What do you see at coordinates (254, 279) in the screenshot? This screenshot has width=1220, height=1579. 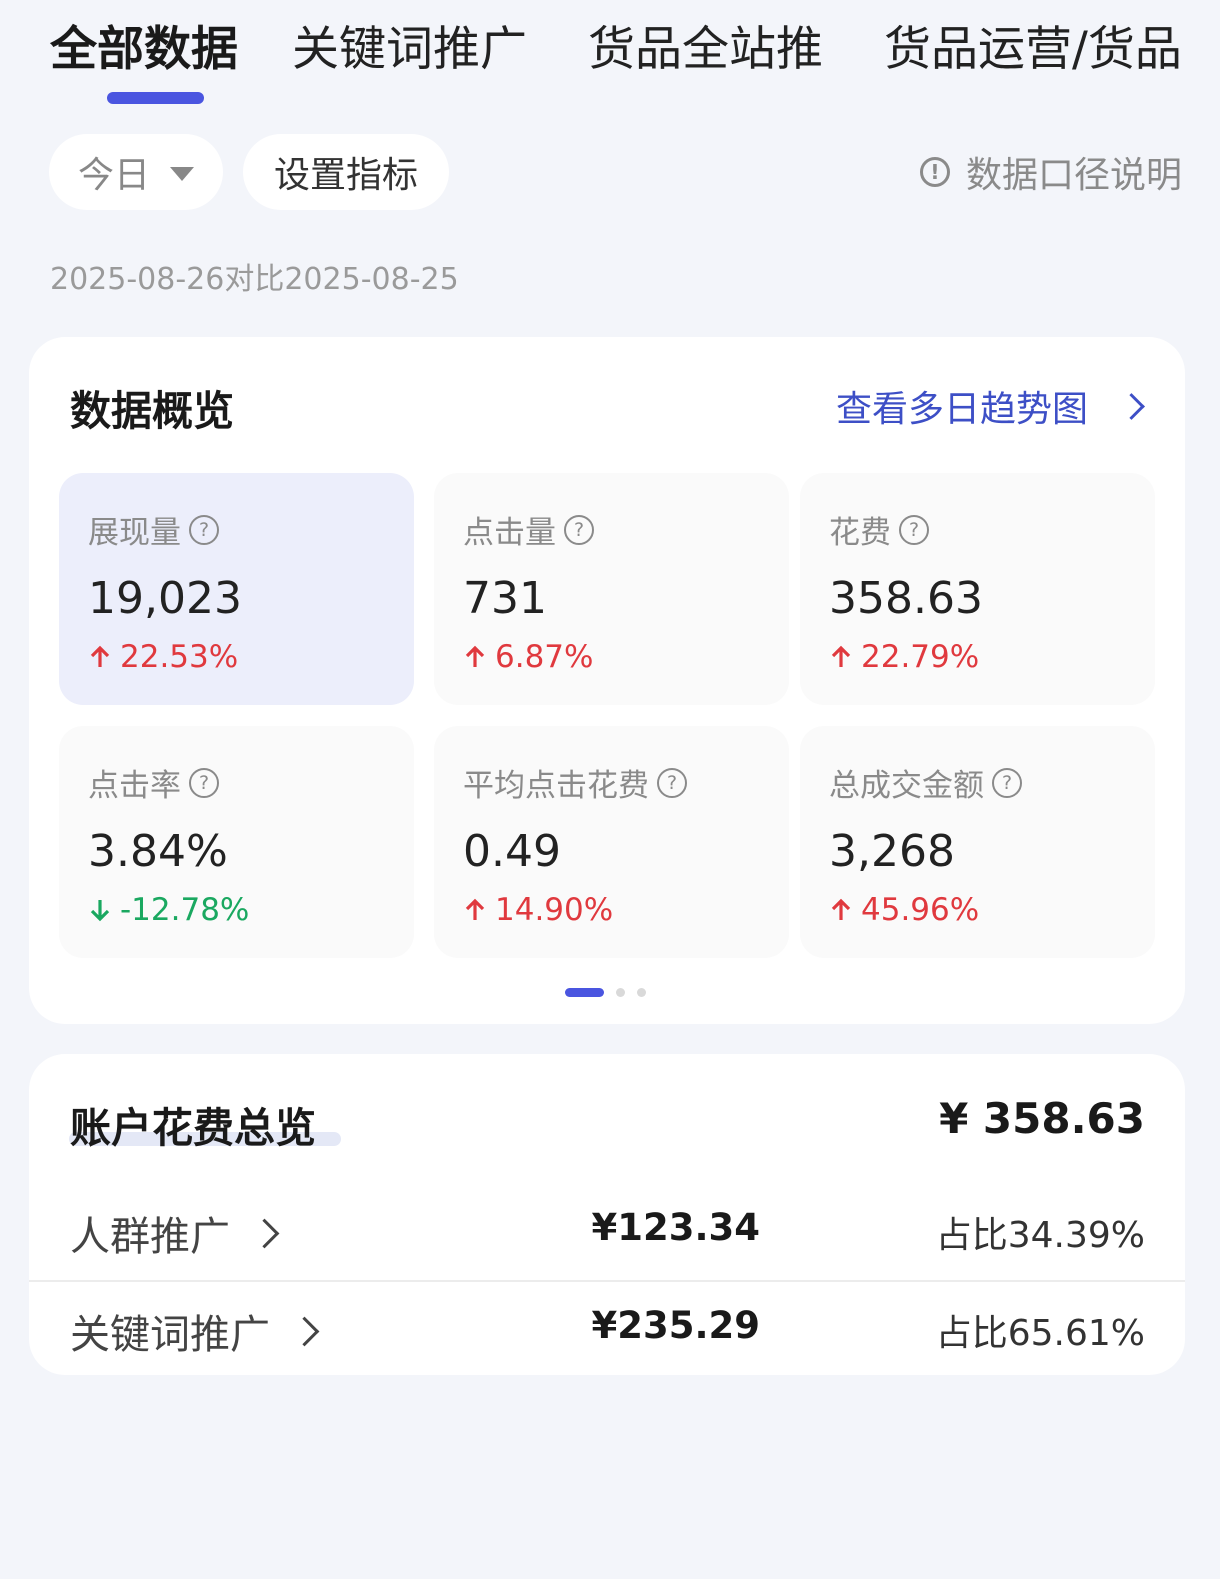 I see `compare-date: 2025-08-26对比2025-08-25` at bounding box center [254, 279].